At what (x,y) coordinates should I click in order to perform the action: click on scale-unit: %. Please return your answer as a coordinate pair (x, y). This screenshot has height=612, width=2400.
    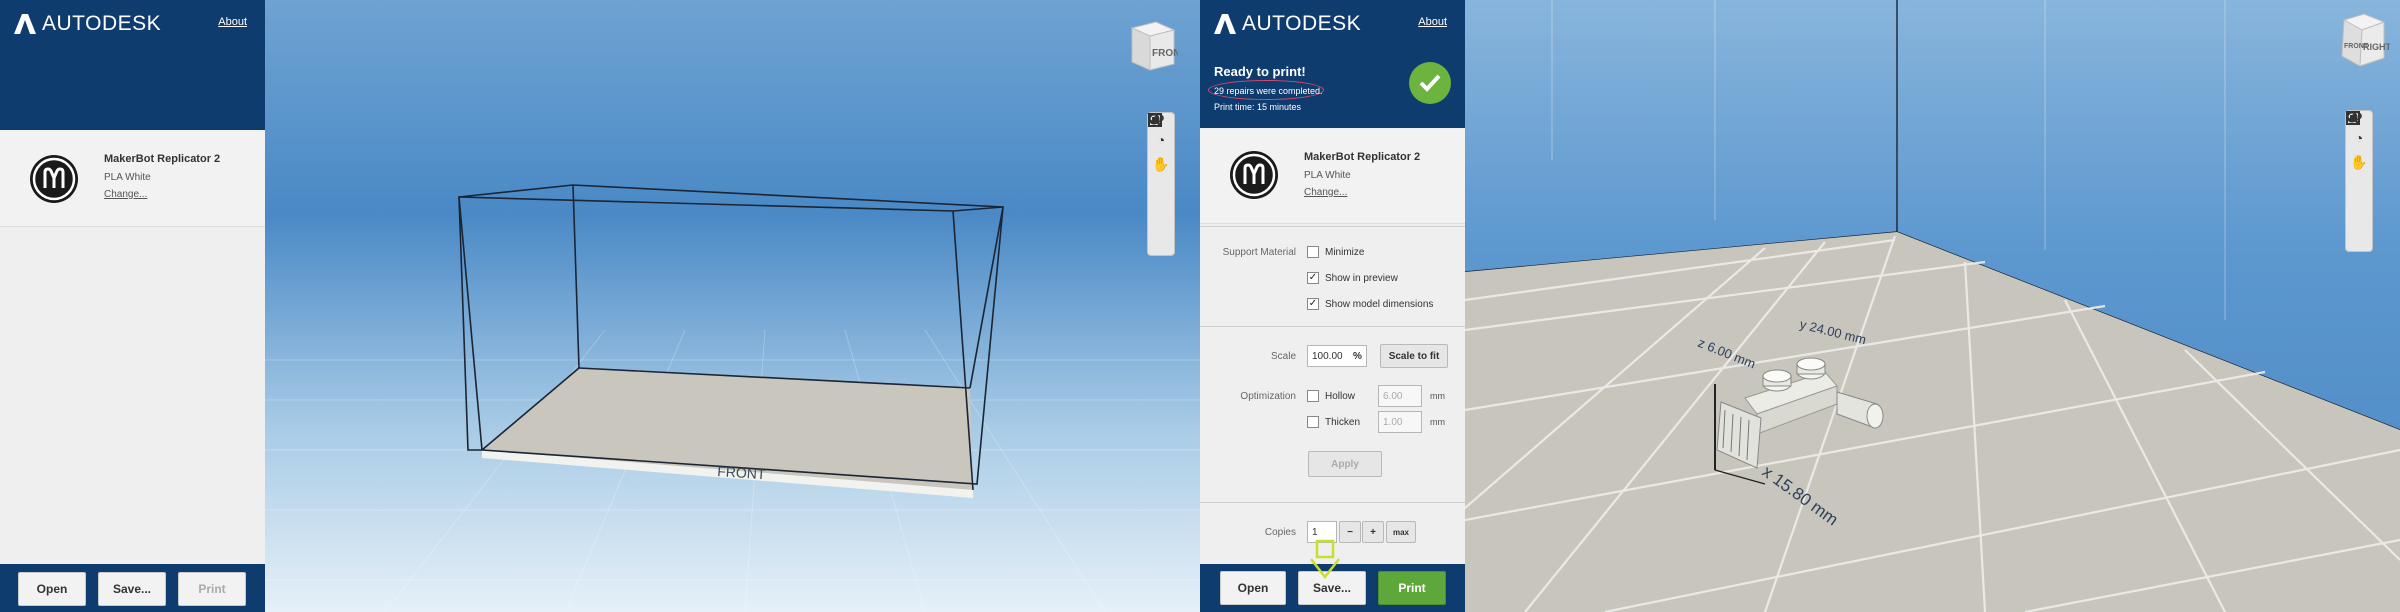
    Looking at the image, I should click on (1359, 356).